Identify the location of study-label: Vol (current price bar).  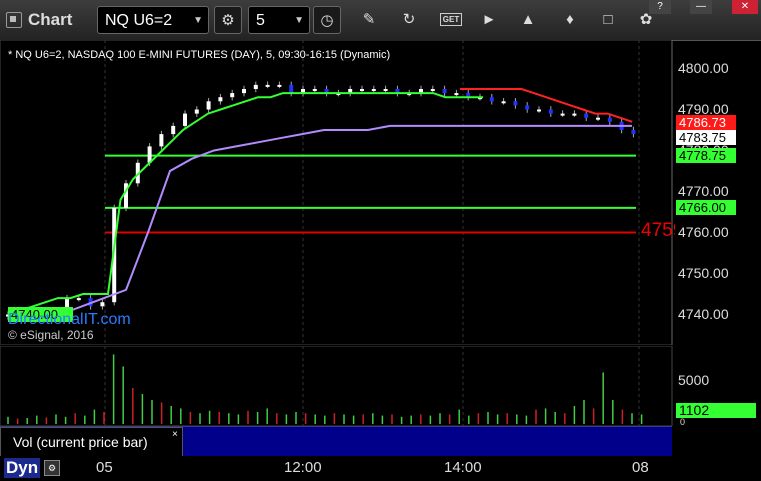
(91, 442).